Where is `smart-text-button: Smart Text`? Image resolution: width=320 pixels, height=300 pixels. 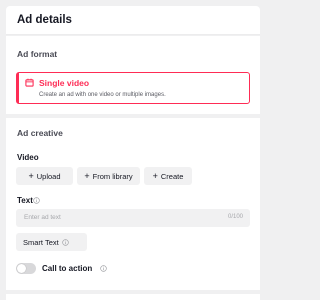 smart-text-button: Smart Text is located at coordinates (51, 242).